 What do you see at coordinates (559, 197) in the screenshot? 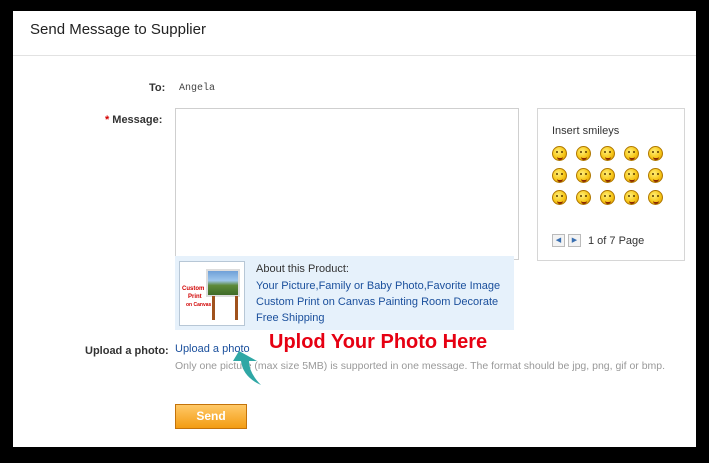
I see `smiley-shy-icon` at bounding box center [559, 197].